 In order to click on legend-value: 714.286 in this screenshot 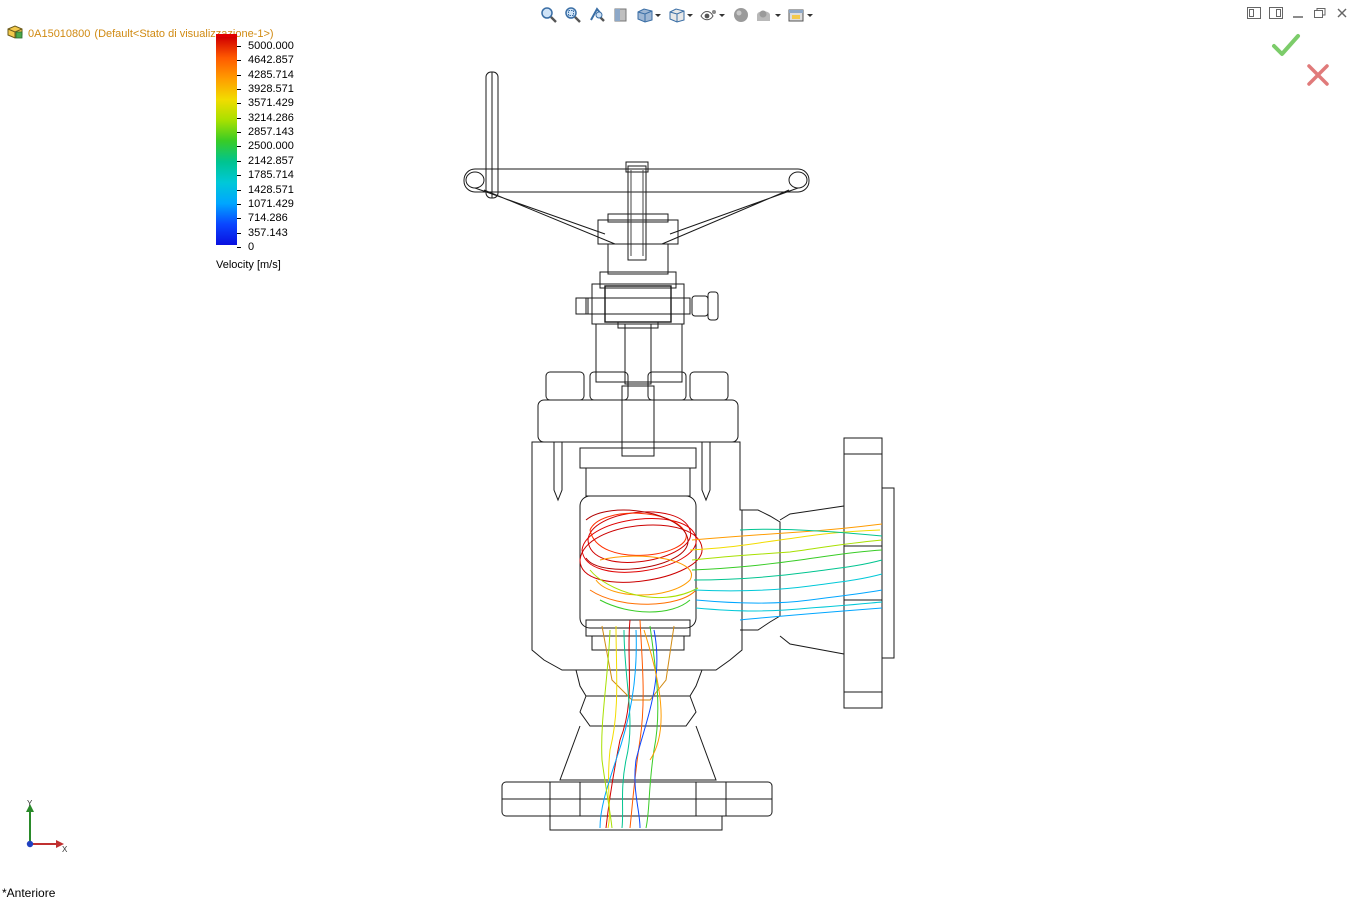, I will do `click(268, 218)`.